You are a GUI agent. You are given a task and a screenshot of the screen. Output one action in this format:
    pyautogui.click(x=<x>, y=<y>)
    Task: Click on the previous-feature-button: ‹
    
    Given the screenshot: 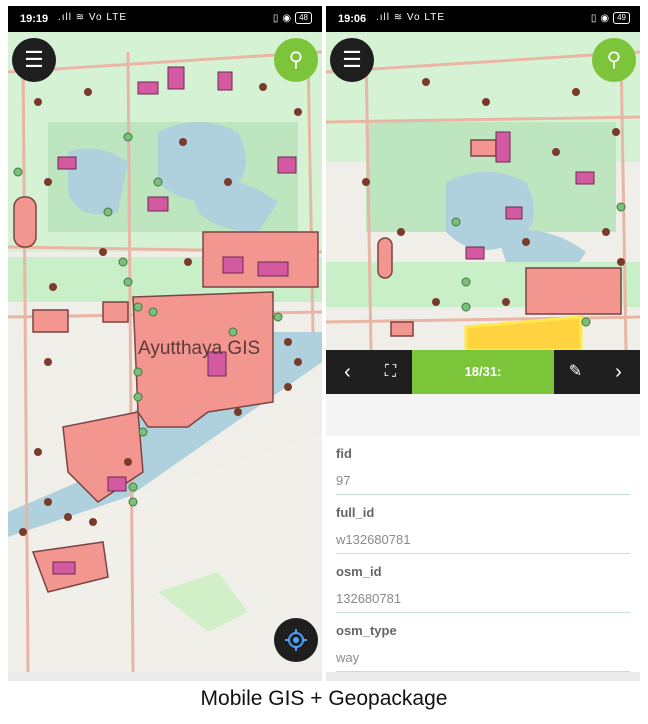 What is the action you would take?
    pyautogui.click(x=347, y=372)
    